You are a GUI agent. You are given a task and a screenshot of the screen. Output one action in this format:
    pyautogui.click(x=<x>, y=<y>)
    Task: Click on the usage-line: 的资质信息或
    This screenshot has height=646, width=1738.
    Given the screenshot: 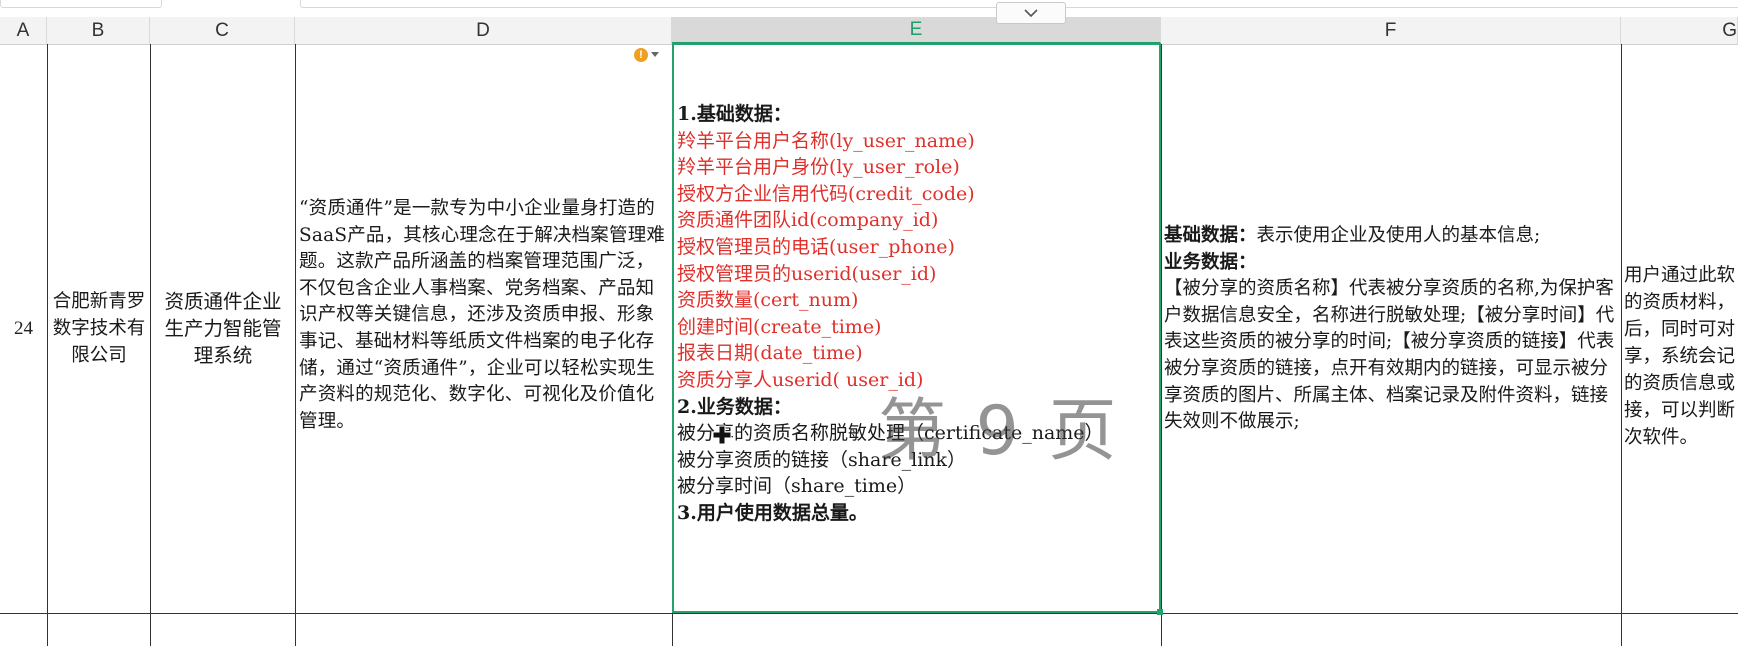 What is the action you would take?
    pyautogui.click(x=1680, y=383)
    